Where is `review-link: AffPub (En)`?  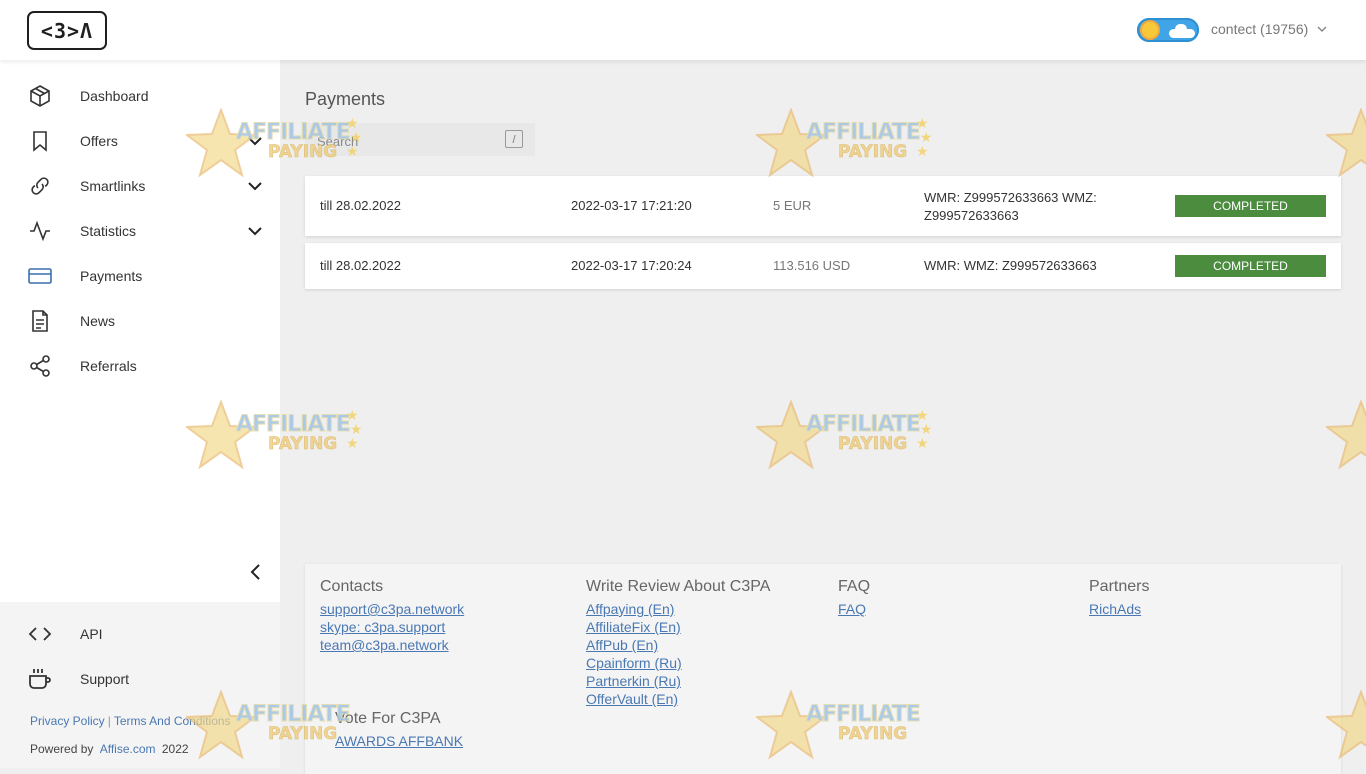
review-link: AffPub (En) is located at coordinates (678, 645).